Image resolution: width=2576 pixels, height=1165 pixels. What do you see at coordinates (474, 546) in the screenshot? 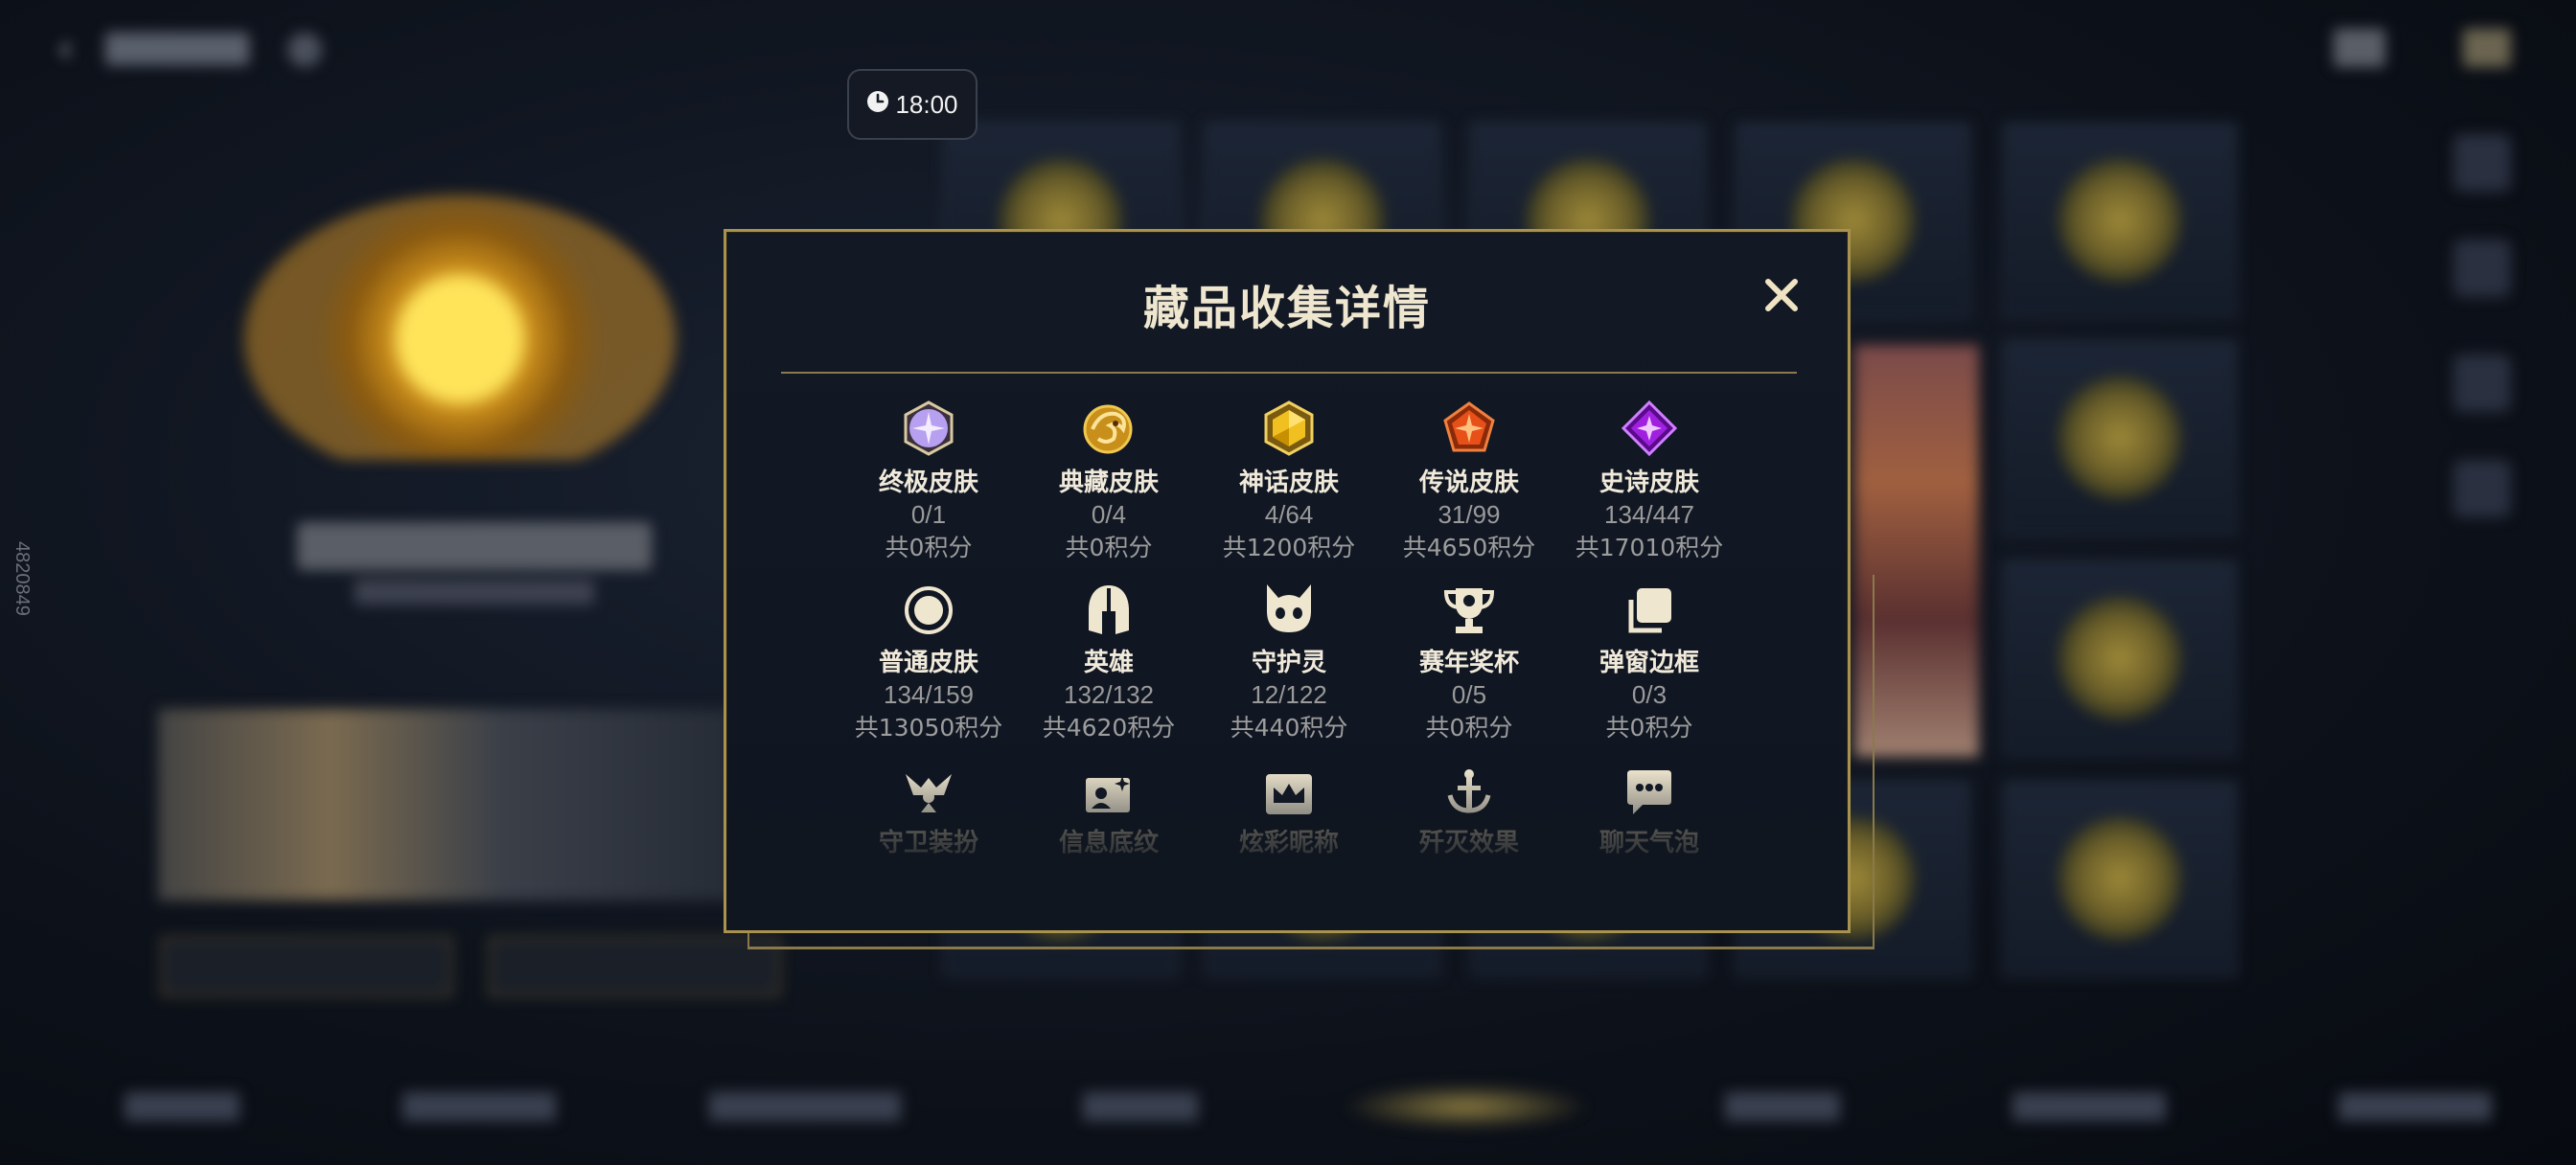
I see `bg-player-name` at bounding box center [474, 546].